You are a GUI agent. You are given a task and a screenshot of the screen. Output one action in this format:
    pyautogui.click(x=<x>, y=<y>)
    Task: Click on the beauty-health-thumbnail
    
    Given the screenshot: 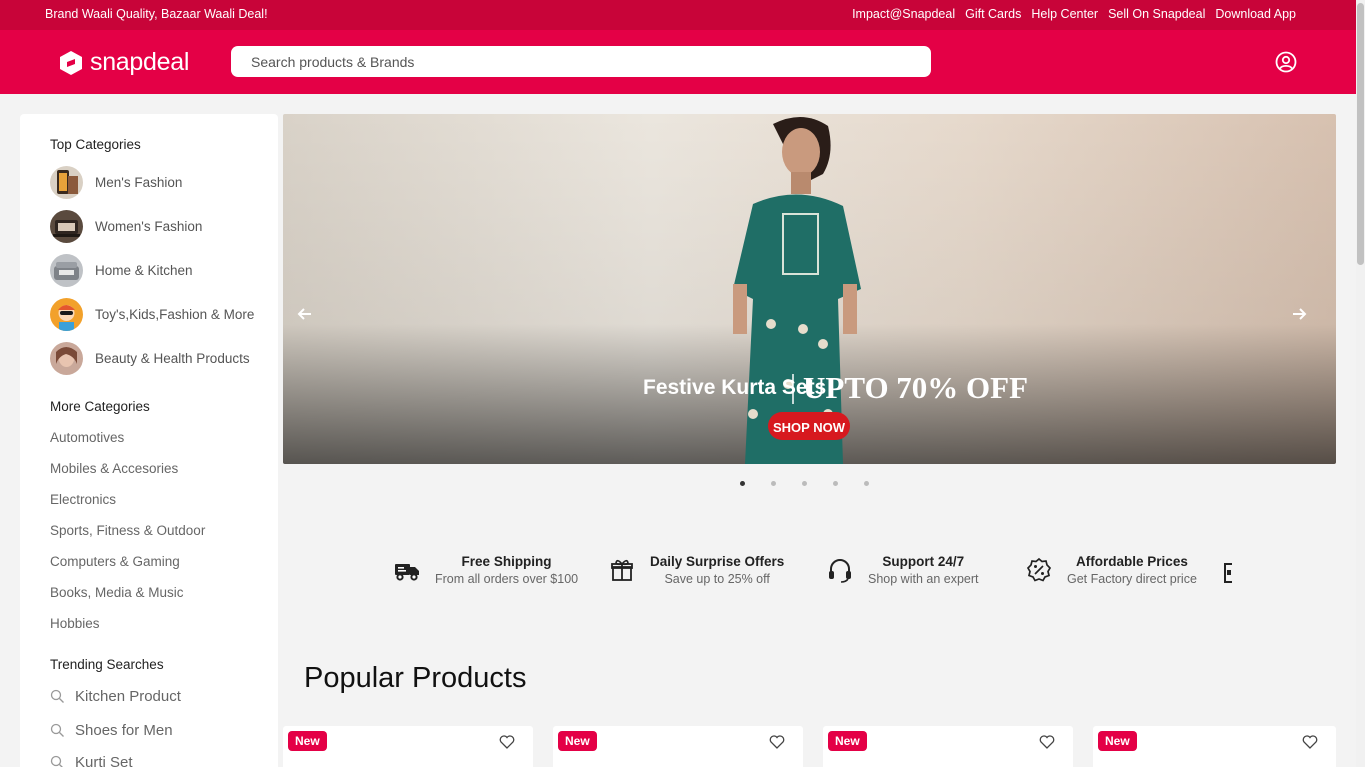 What is the action you would take?
    pyautogui.click(x=66, y=358)
    